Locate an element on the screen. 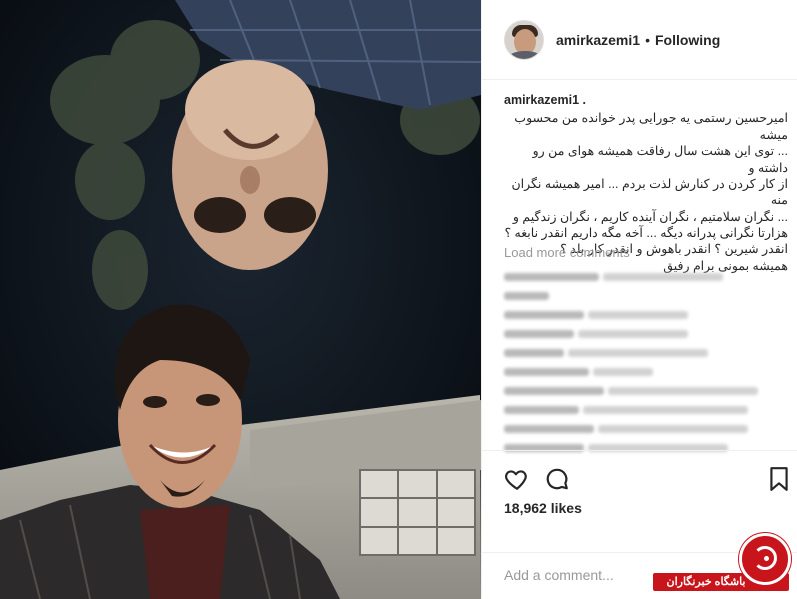 This screenshot has width=797, height=599. watermark: باشگاه خبرنگاران is located at coordinates (722, 563).